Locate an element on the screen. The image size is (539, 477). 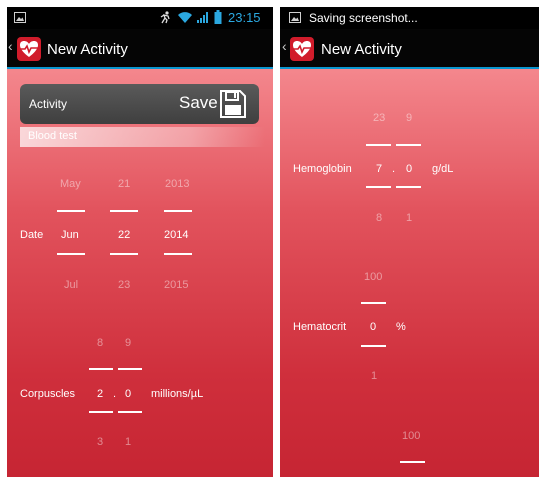
date-month-bottom-line is located at coordinates (71, 254).